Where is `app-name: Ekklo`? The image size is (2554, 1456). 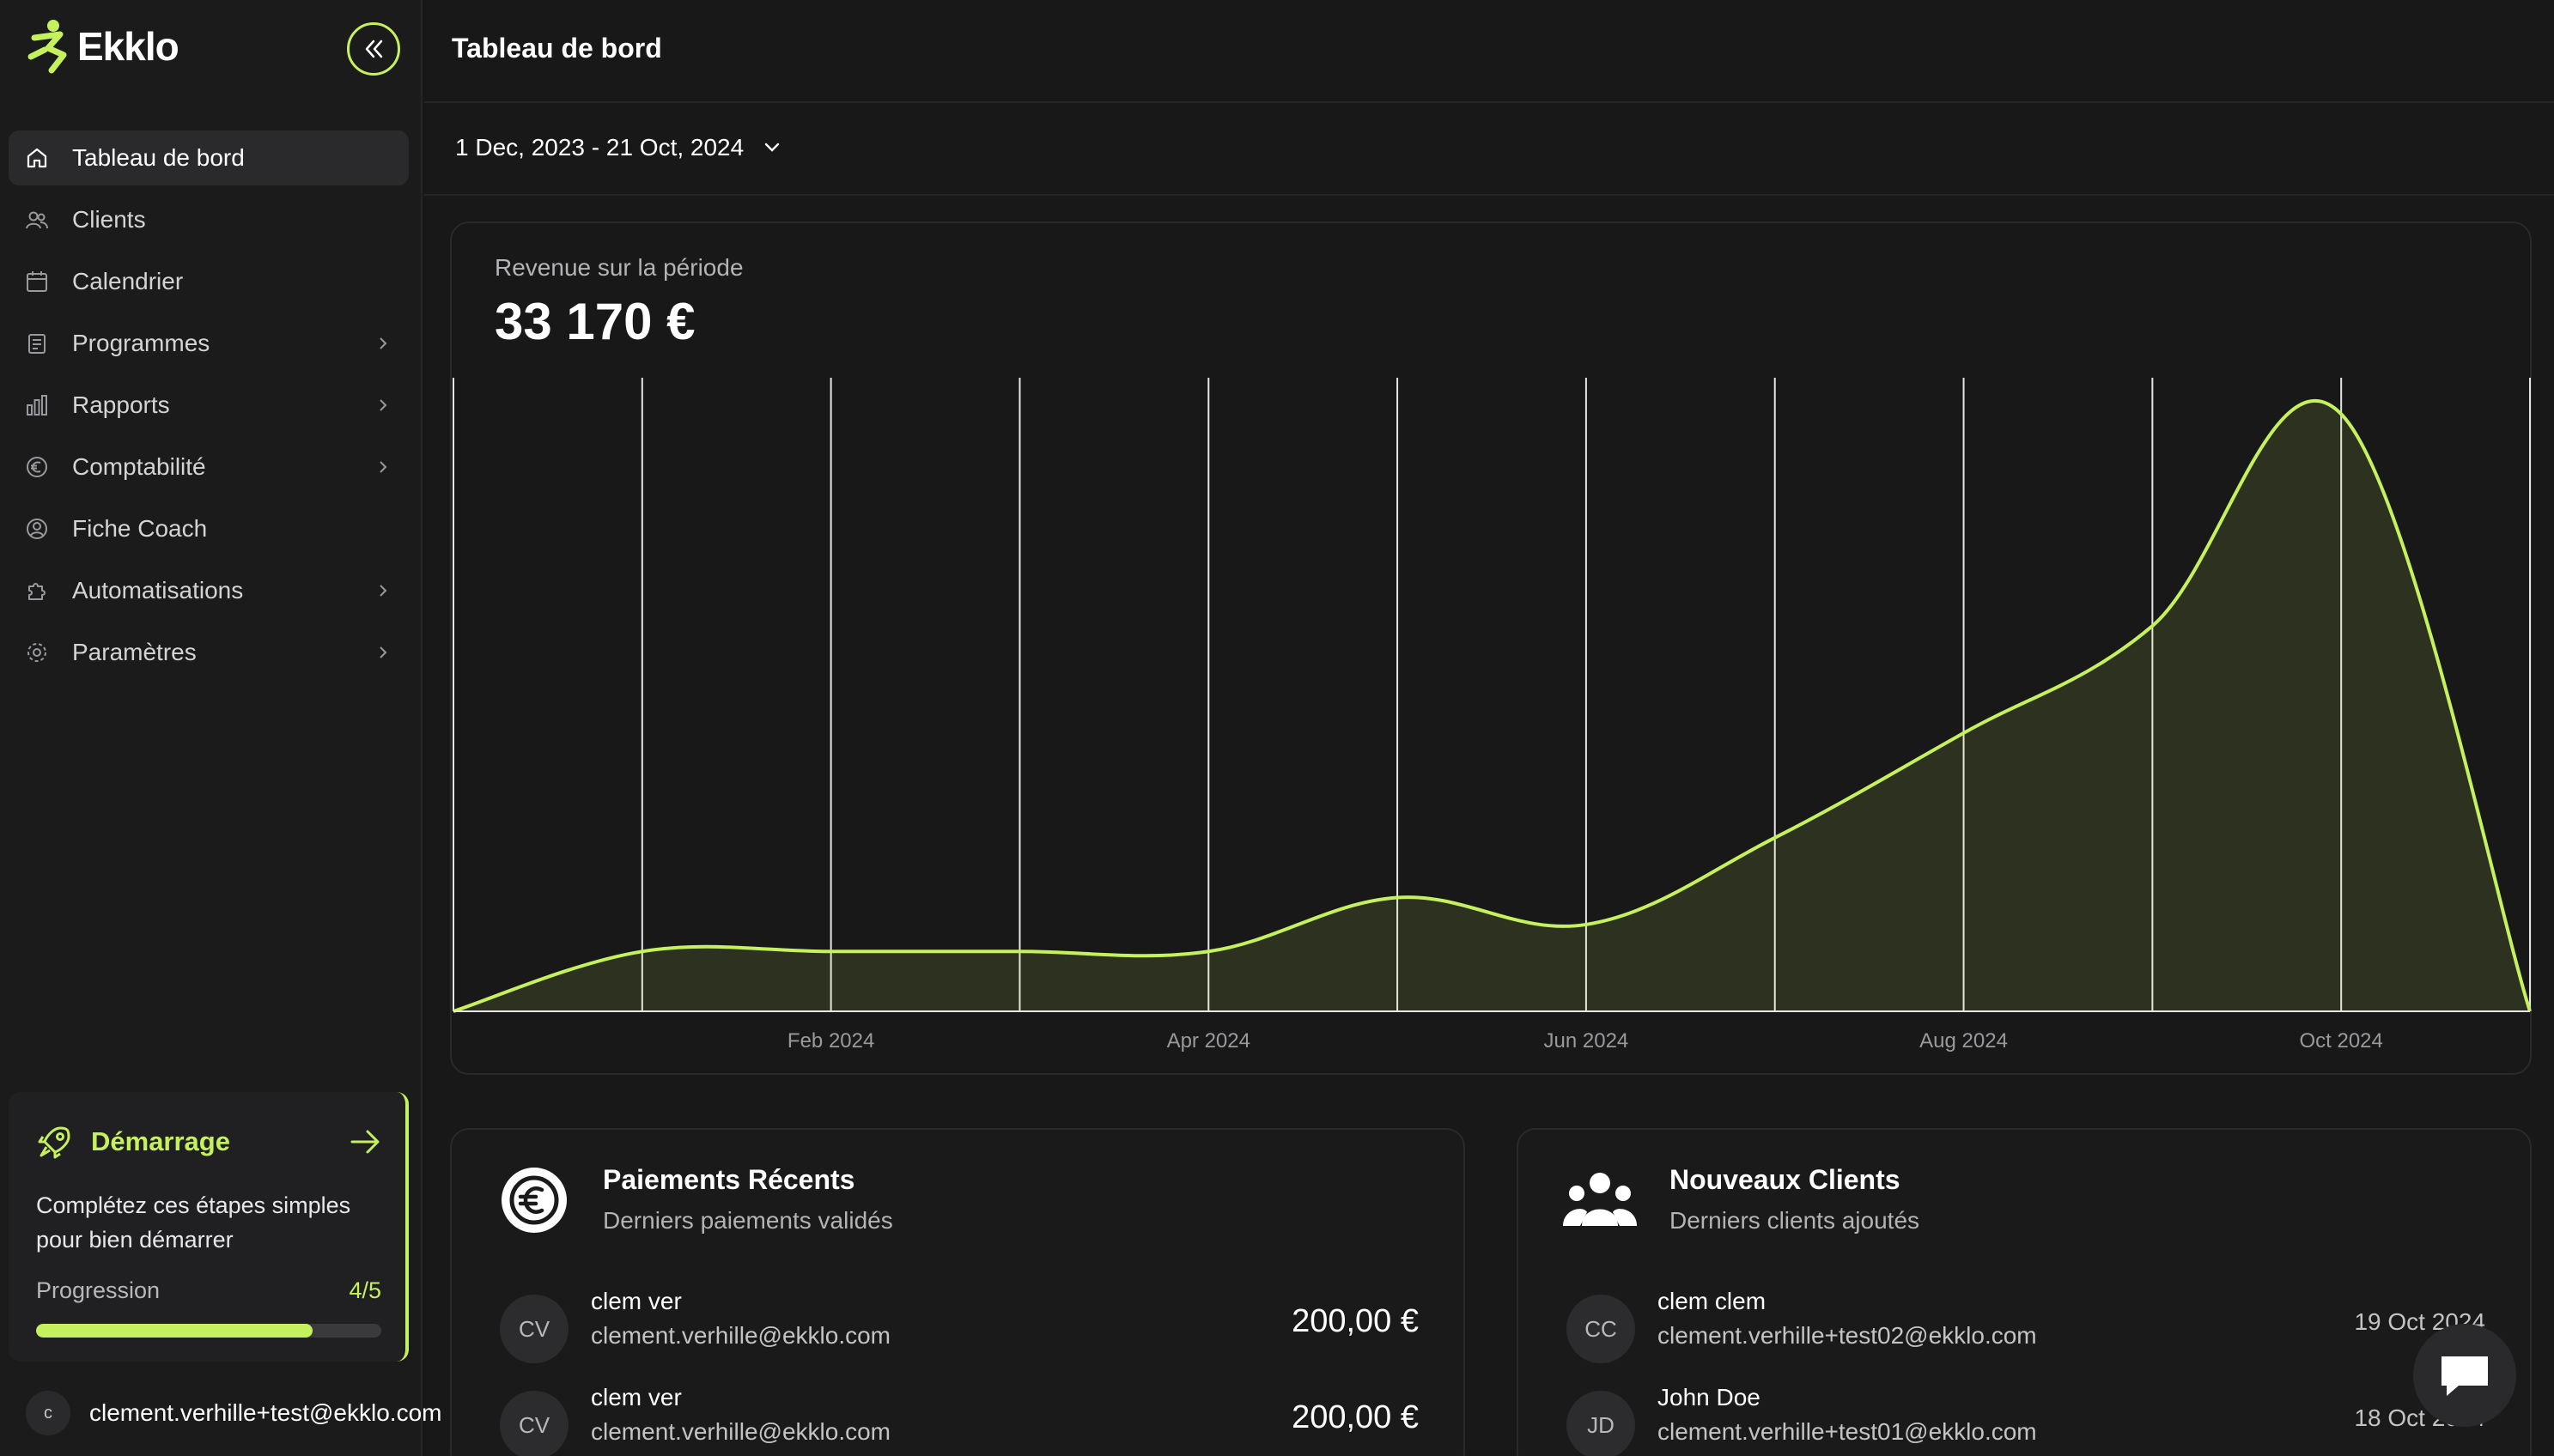 app-name: Ekklo is located at coordinates (128, 47).